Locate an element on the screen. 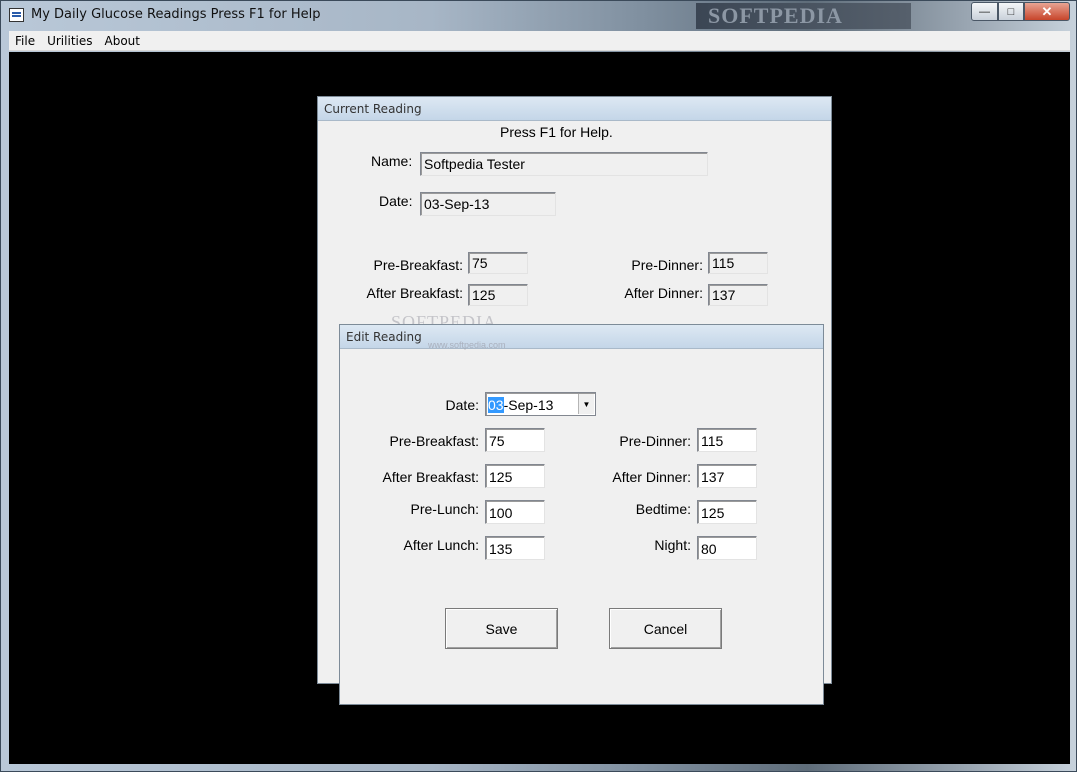 The width and height of the screenshot is (1077, 772). pre-dinner-label: Pre-Dinner: is located at coordinates (667, 265).